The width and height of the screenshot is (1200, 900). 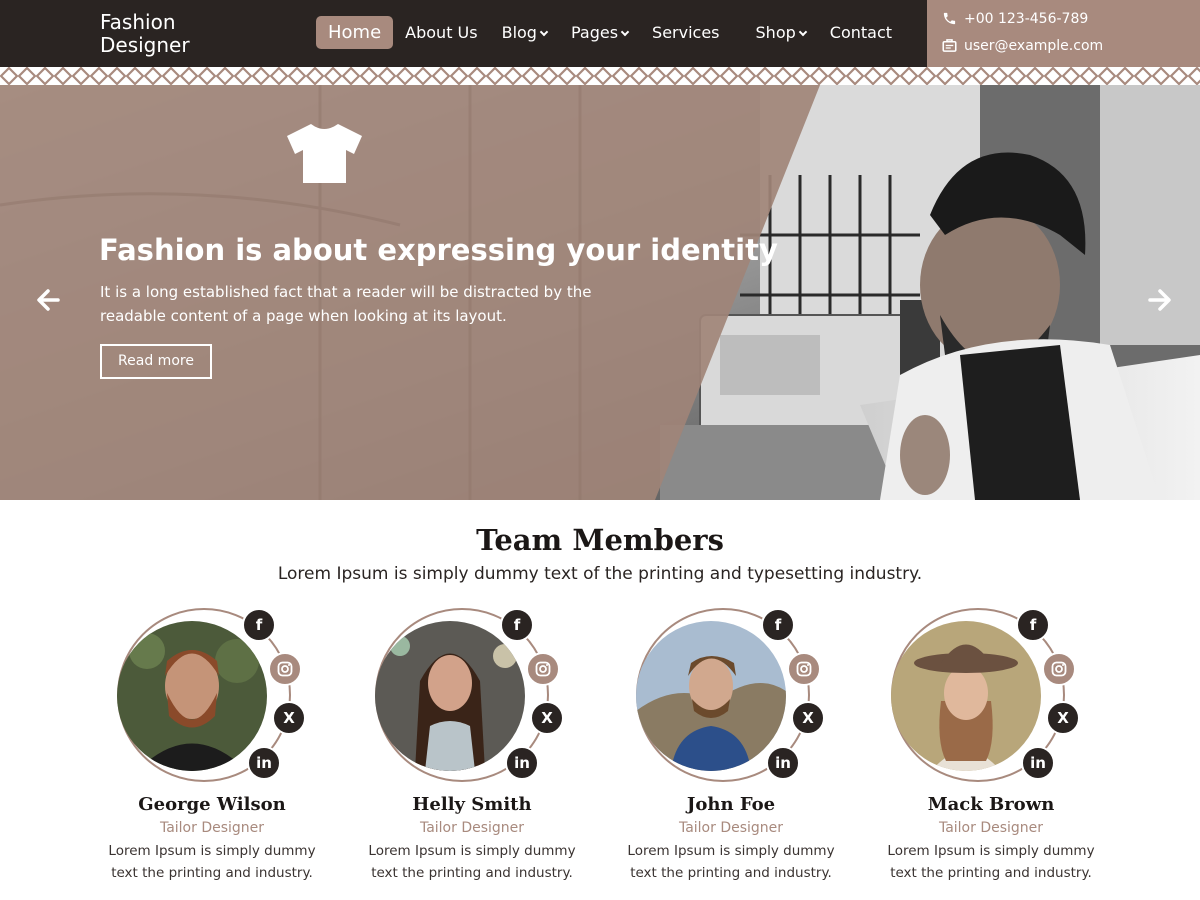 What do you see at coordinates (324, 153) in the screenshot?
I see `tshirt-icon` at bounding box center [324, 153].